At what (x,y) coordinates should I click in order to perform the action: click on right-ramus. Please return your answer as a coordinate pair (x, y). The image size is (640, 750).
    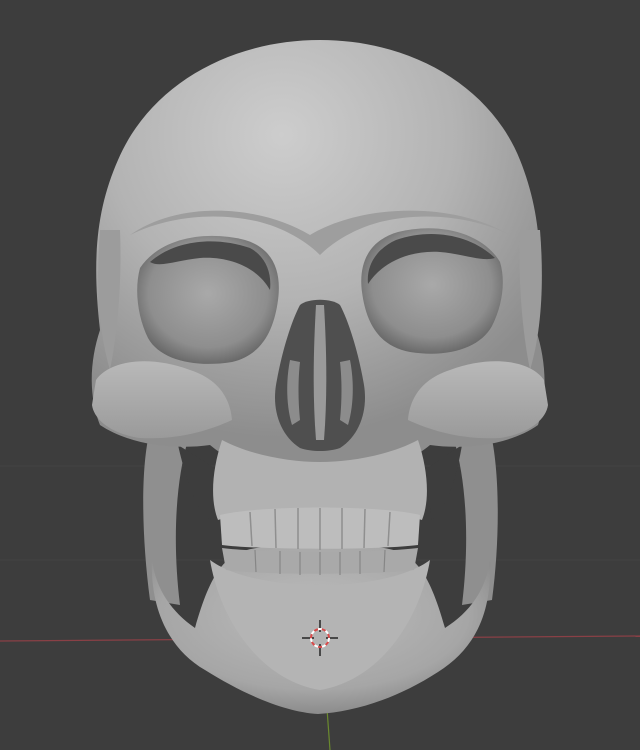
    Looking at the image, I should click on (476, 517).